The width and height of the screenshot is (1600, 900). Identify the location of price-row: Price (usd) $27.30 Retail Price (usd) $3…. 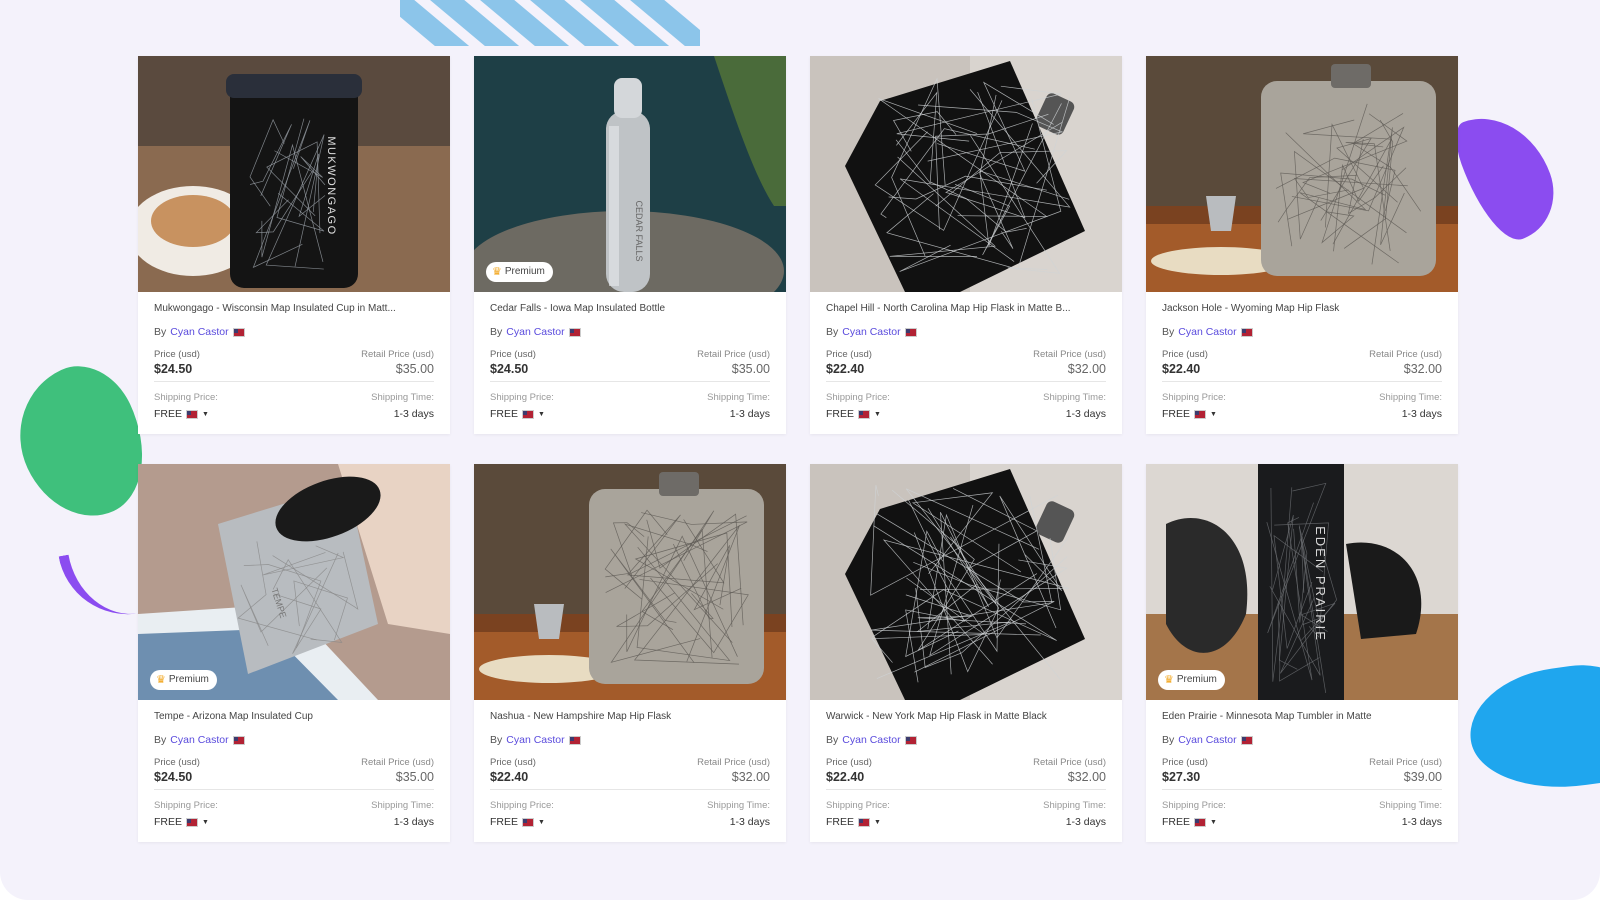
(1302, 770).